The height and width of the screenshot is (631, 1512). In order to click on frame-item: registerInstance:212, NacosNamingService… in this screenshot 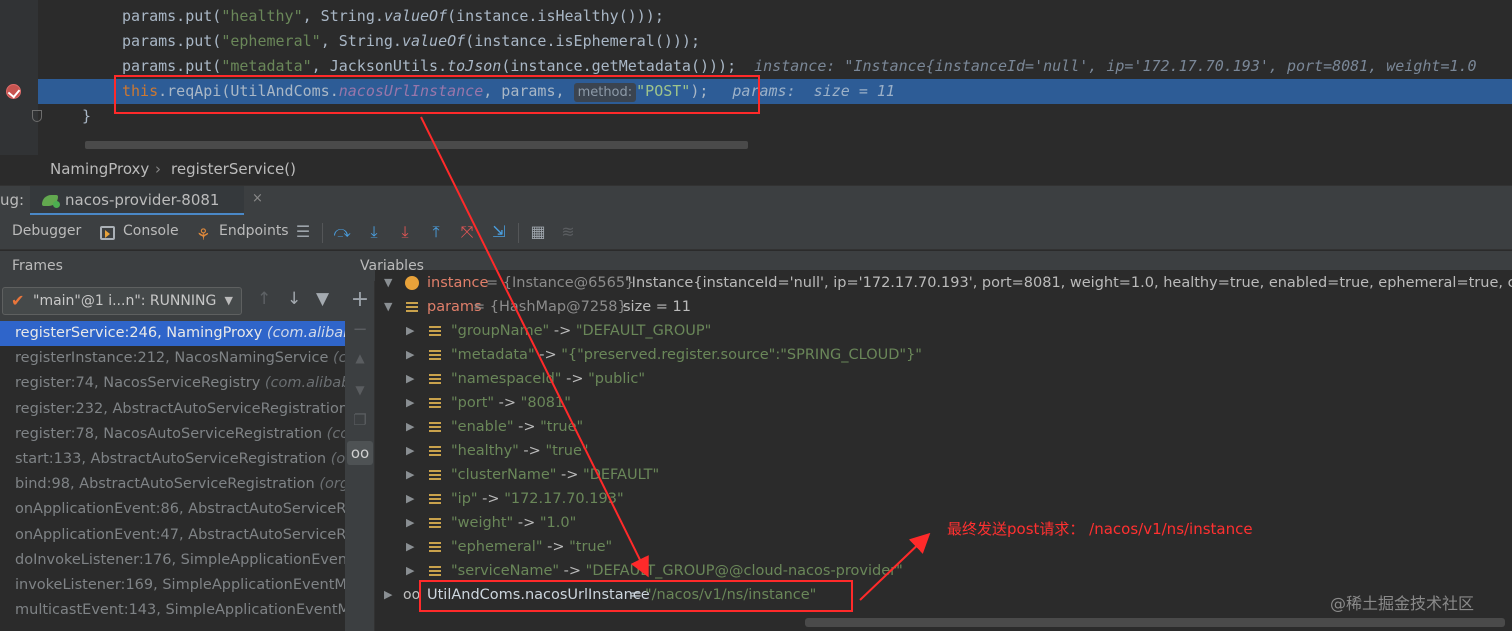, I will do `click(172, 358)`.